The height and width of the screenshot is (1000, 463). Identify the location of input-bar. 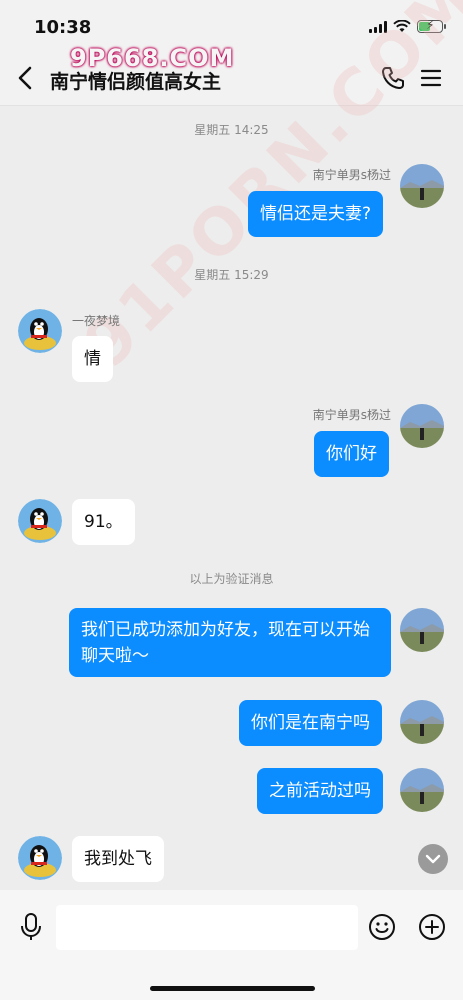
(231, 945).